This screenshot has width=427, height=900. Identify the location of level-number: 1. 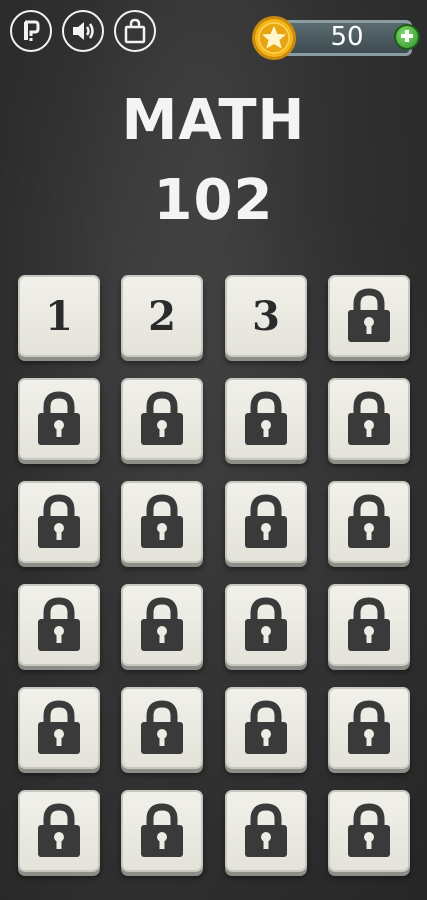
(59, 316).